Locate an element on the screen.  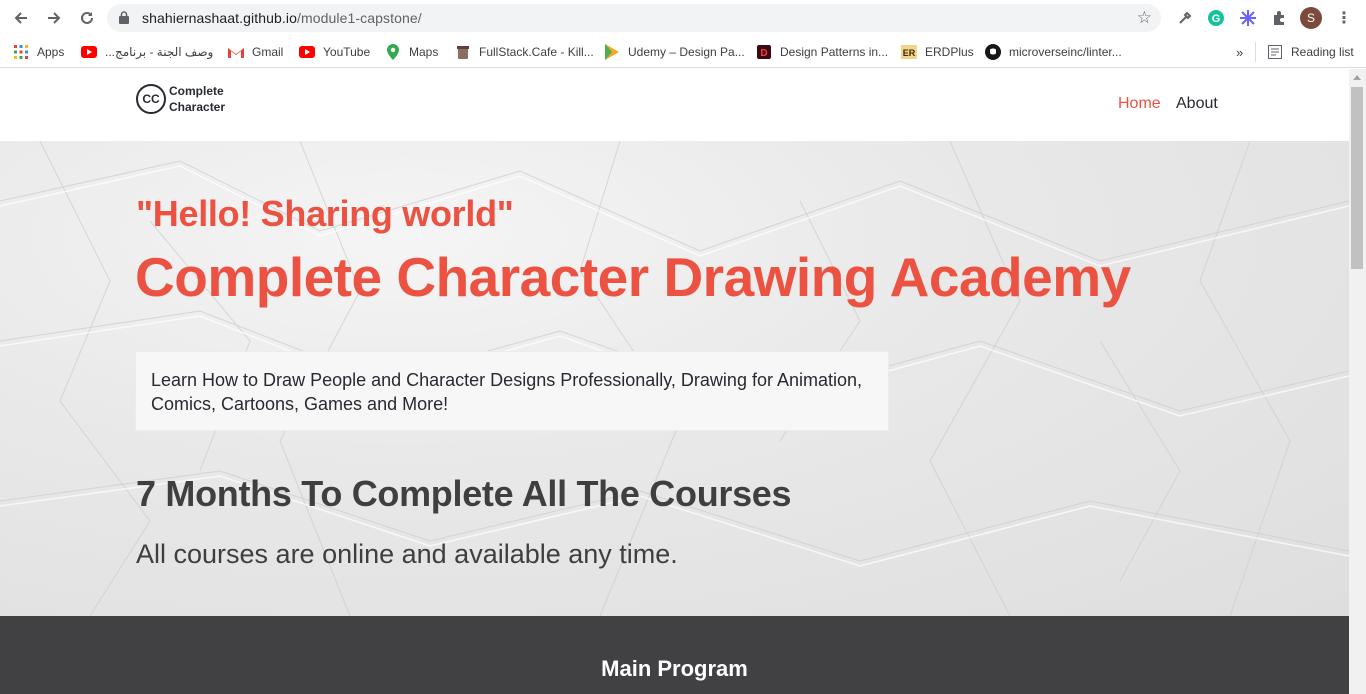
reading-list-button: Reading list is located at coordinates (1310, 52).